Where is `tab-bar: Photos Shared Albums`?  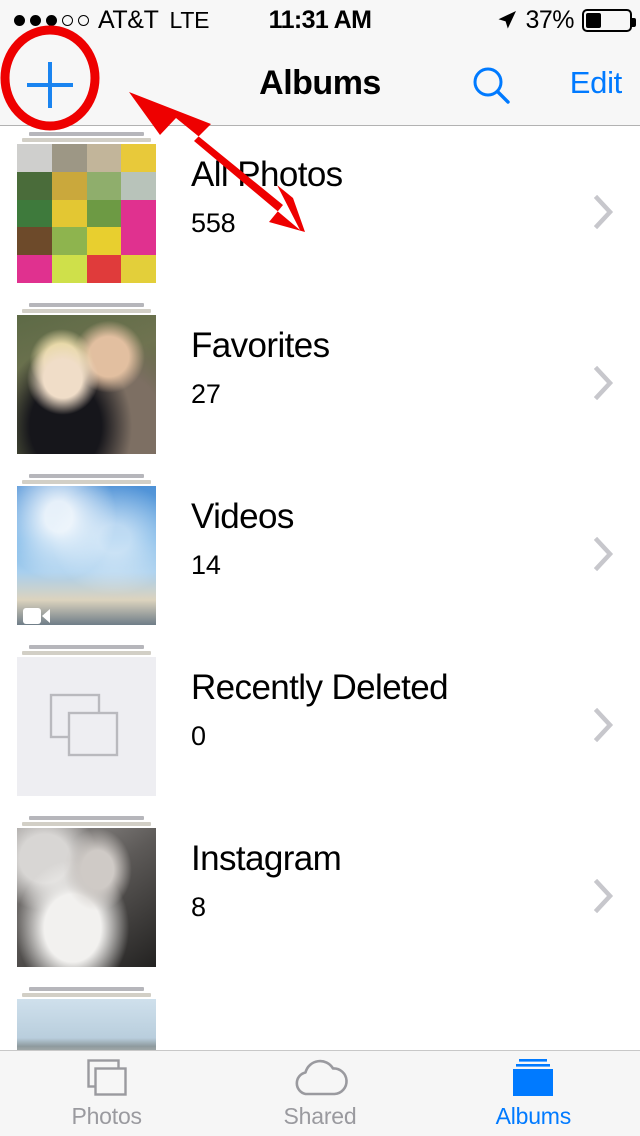
tab-bar: Photos Shared Albums is located at coordinates (320, 1093).